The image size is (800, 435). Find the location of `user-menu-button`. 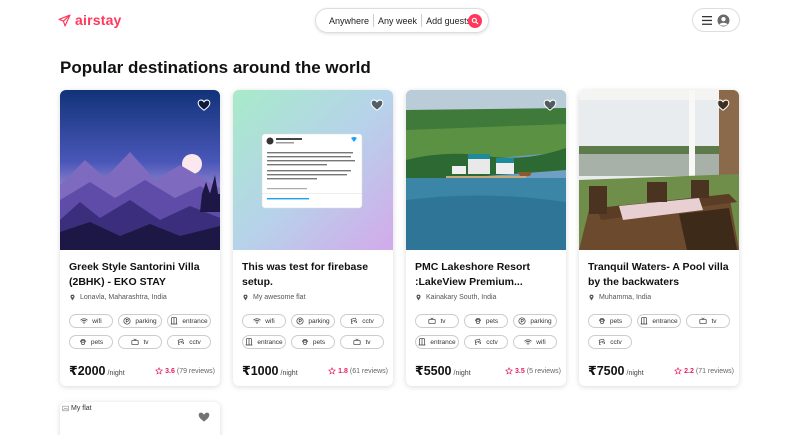

user-menu-button is located at coordinates (716, 20).